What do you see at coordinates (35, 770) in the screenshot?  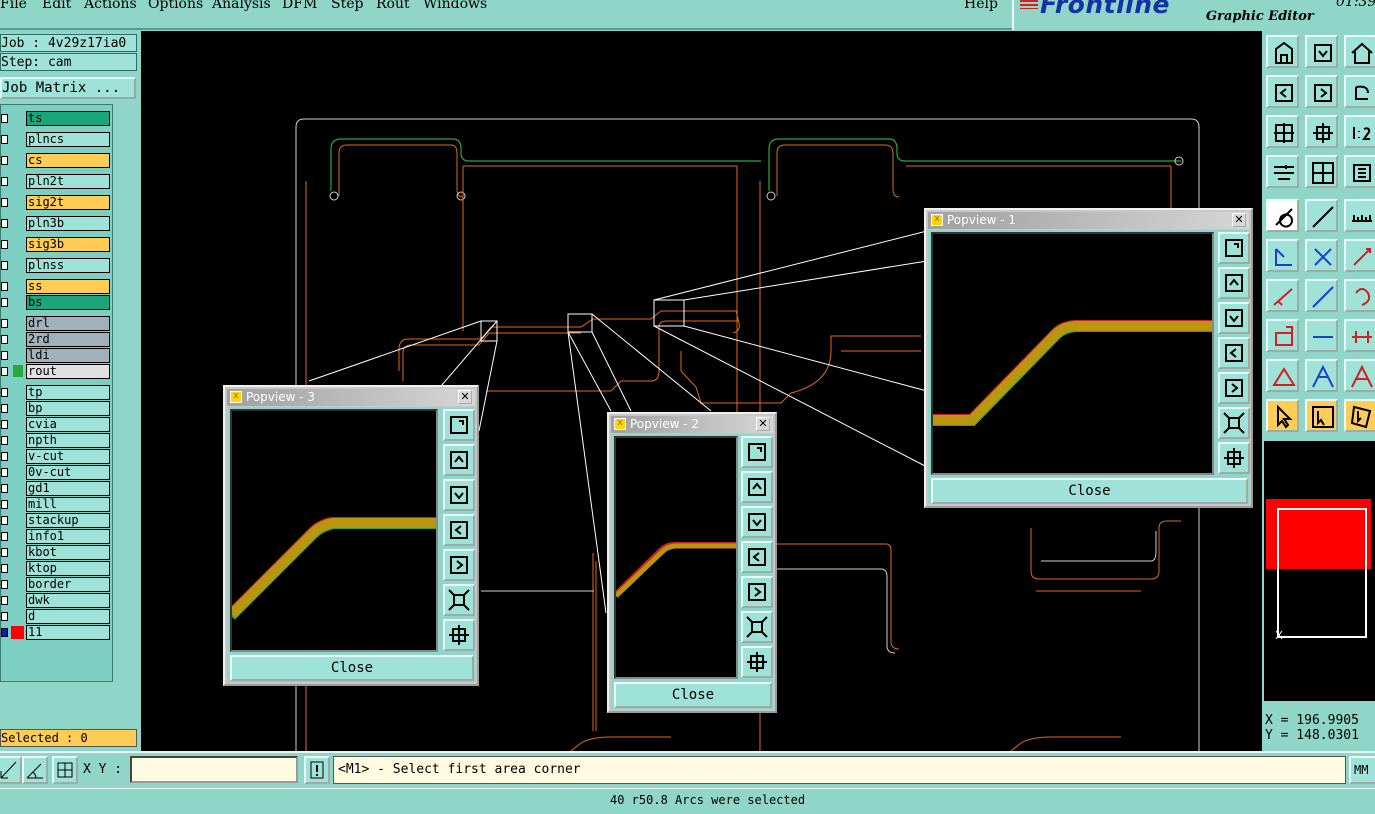 I see `snap-tool-button` at bounding box center [35, 770].